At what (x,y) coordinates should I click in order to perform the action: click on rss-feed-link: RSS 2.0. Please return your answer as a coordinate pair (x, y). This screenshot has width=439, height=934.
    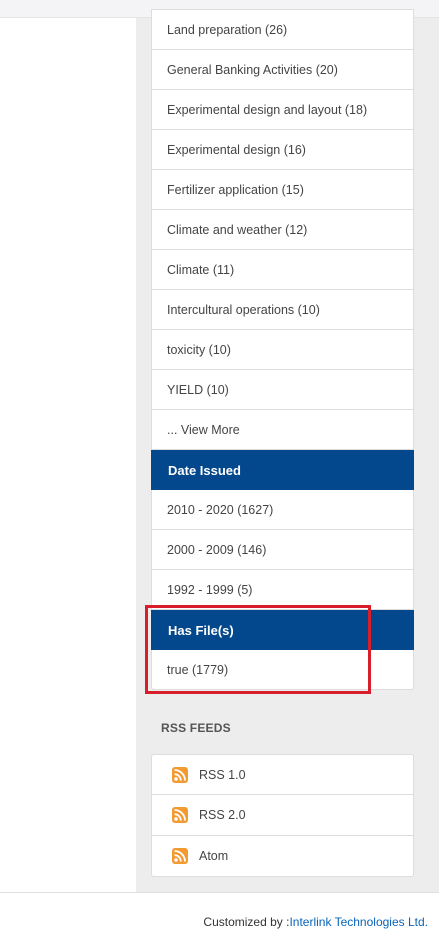
    Looking at the image, I should click on (282, 815).